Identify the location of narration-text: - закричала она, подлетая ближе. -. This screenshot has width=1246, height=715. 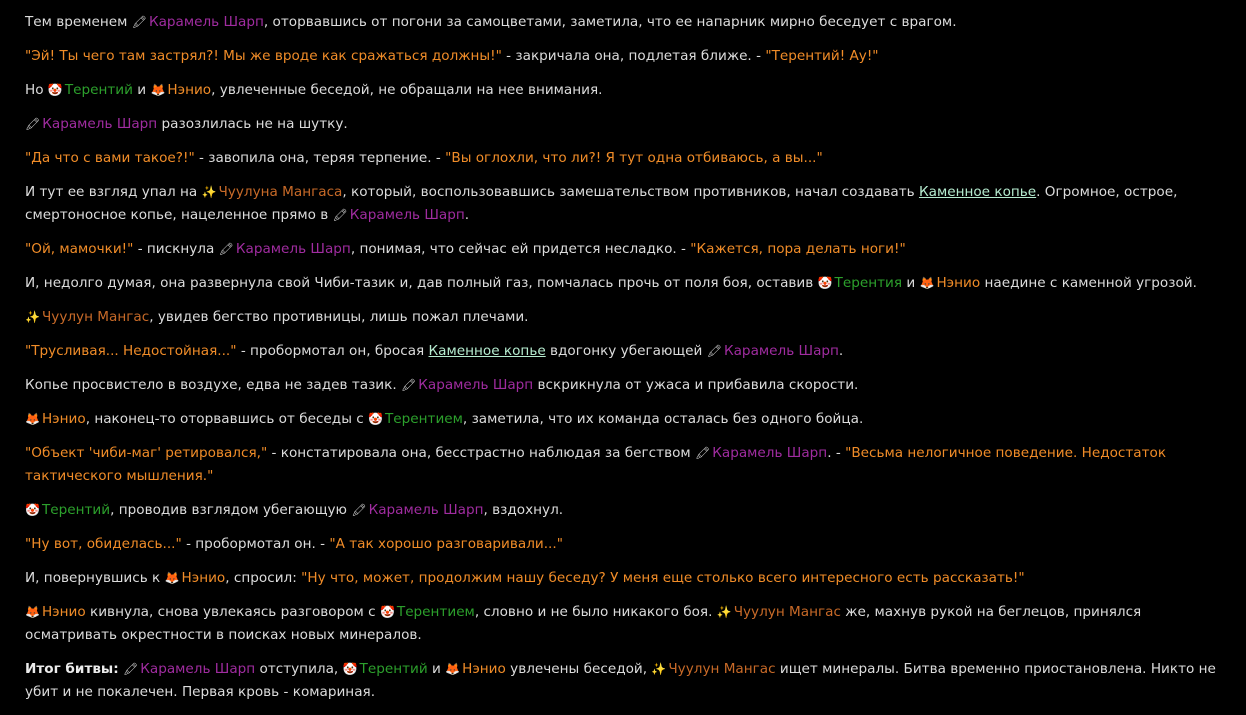
(633, 56).